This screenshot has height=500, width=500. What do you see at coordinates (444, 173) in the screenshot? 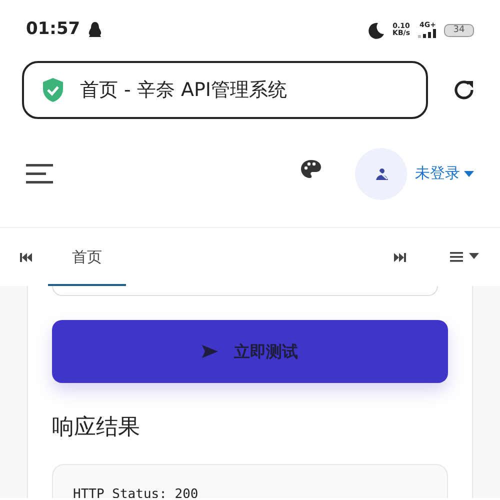
I see `login-dropdown: 未登录` at bounding box center [444, 173].